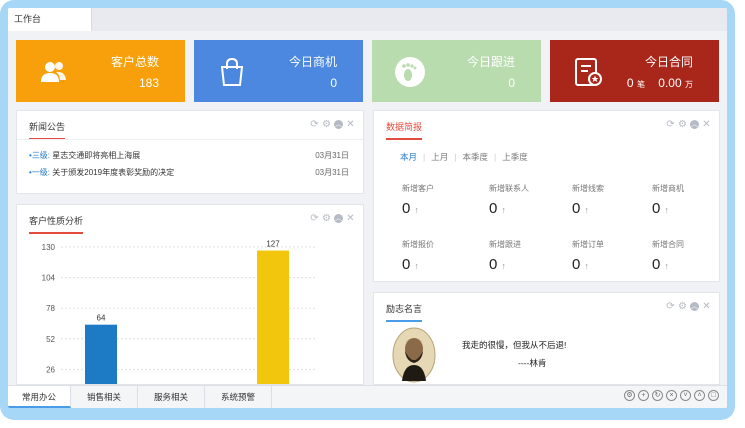  I want to click on kpi-new-leads: 新增线索 0 ↑, so click(612, 200).